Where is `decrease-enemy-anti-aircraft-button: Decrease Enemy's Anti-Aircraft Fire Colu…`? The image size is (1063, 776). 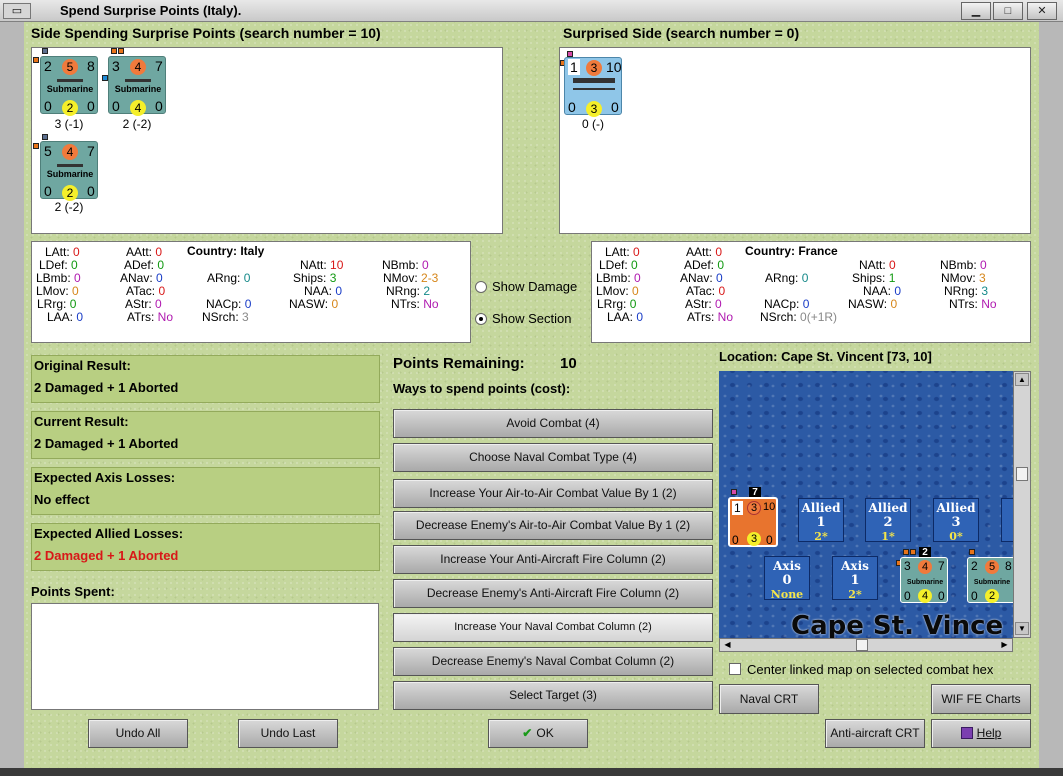 decrease-enemy-anti-aircraft-button: Decrease Enemy's Anti-Aircraft Fire Colu… is located at coordinates (553, 593).